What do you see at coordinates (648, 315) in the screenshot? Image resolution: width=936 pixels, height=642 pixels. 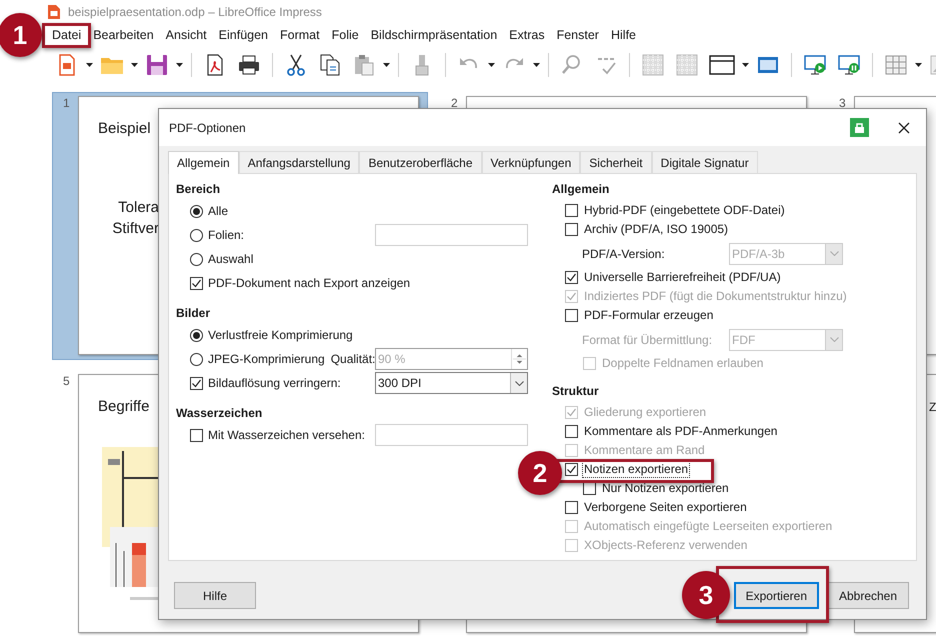 I see `checkbox-label: PDF-Formular erzeugen` at bounding box center [648, 315].